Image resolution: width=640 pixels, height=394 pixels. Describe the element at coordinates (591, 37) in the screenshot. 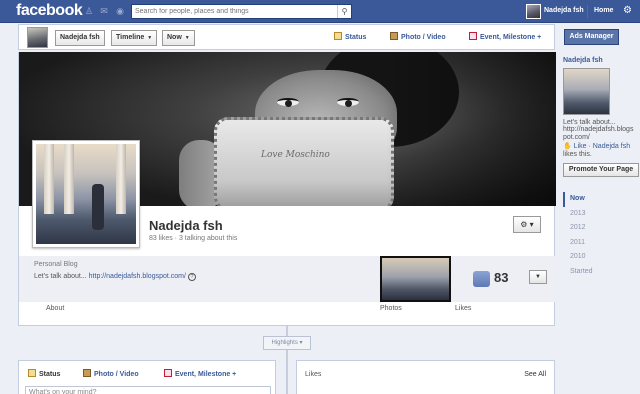

I see `ads-manager-button: Ads Manager` at that location.